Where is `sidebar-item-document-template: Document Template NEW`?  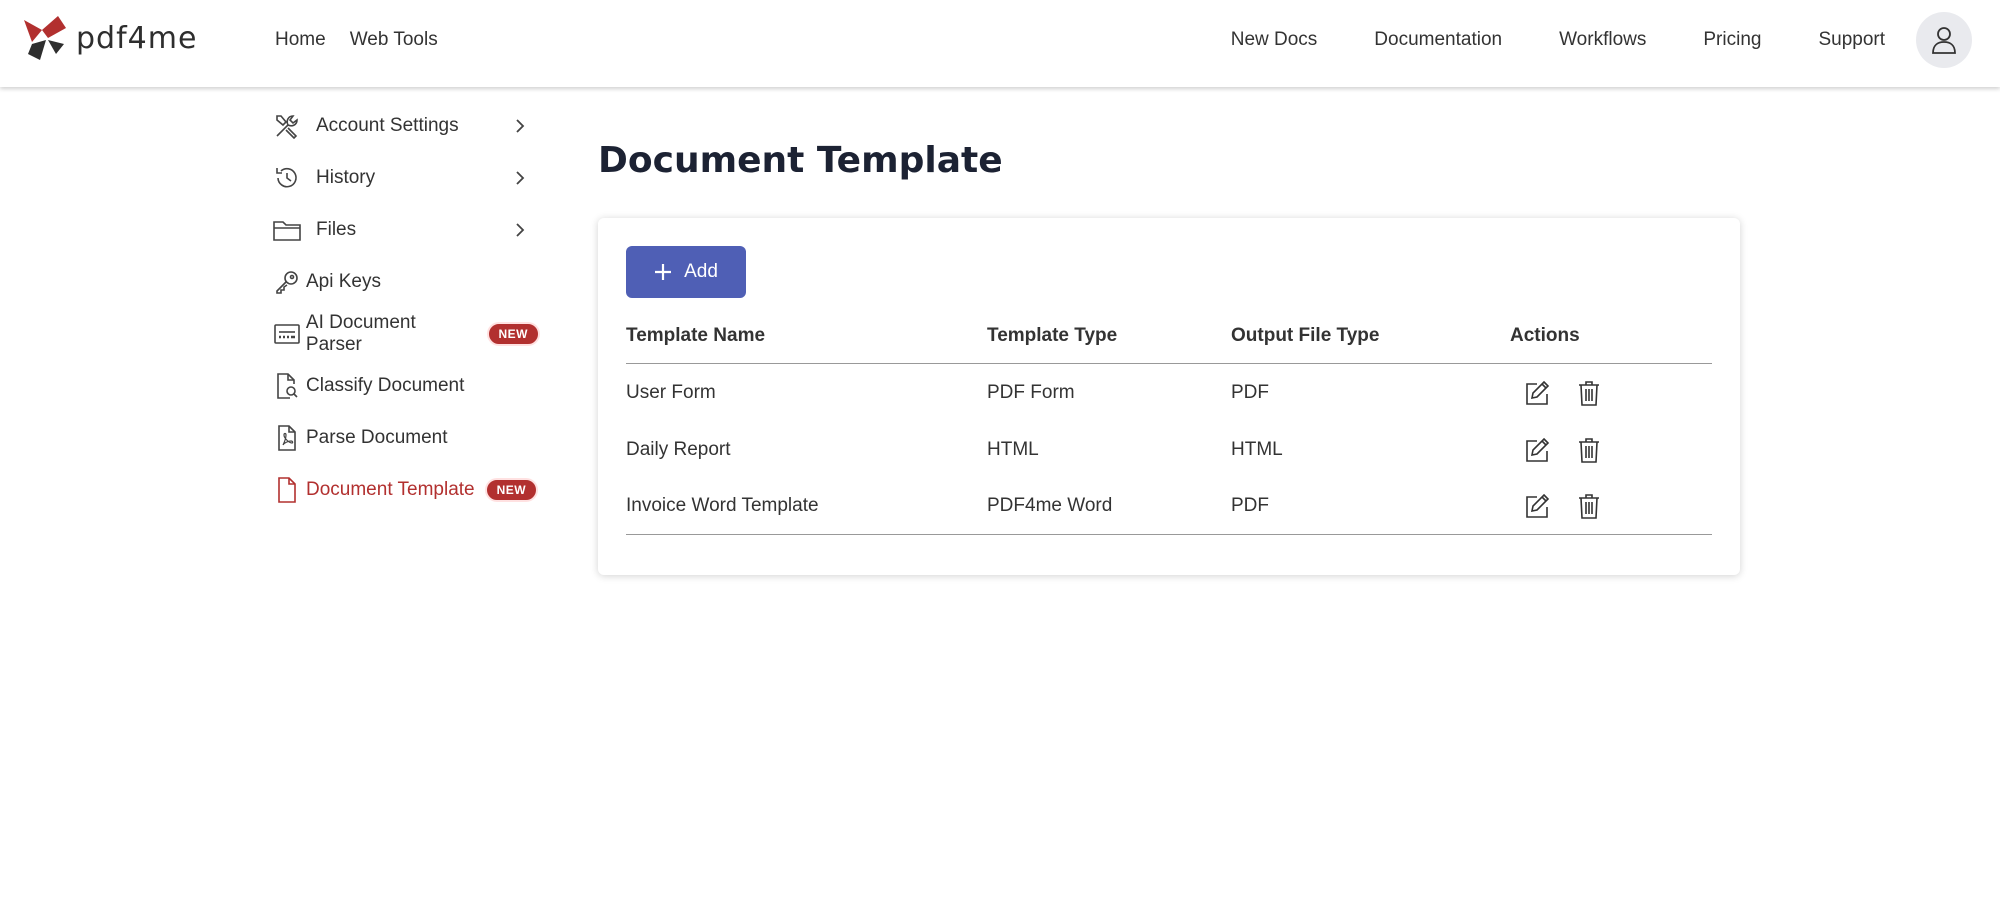 sidebar-item-document-template: Document Template NEW is located at coordinates (405, 490).